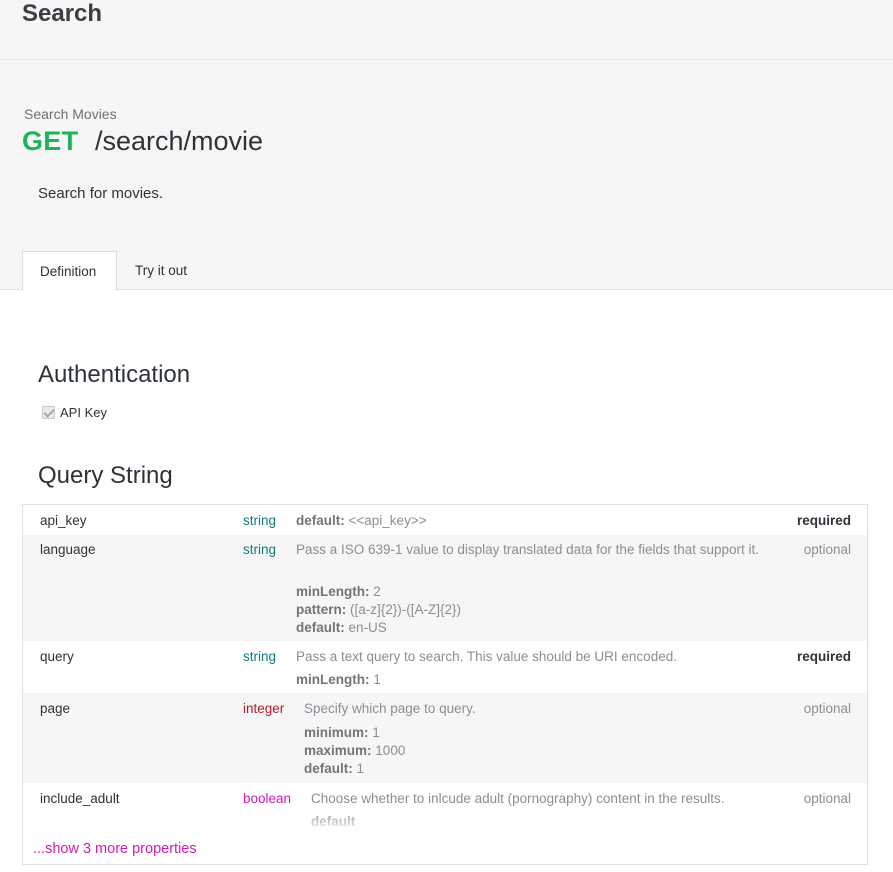 The height and width of the screenshot is (872, 893). Describe the element at coordinates (57, 656) in the screenshot. I see `param-name: query` at that location.